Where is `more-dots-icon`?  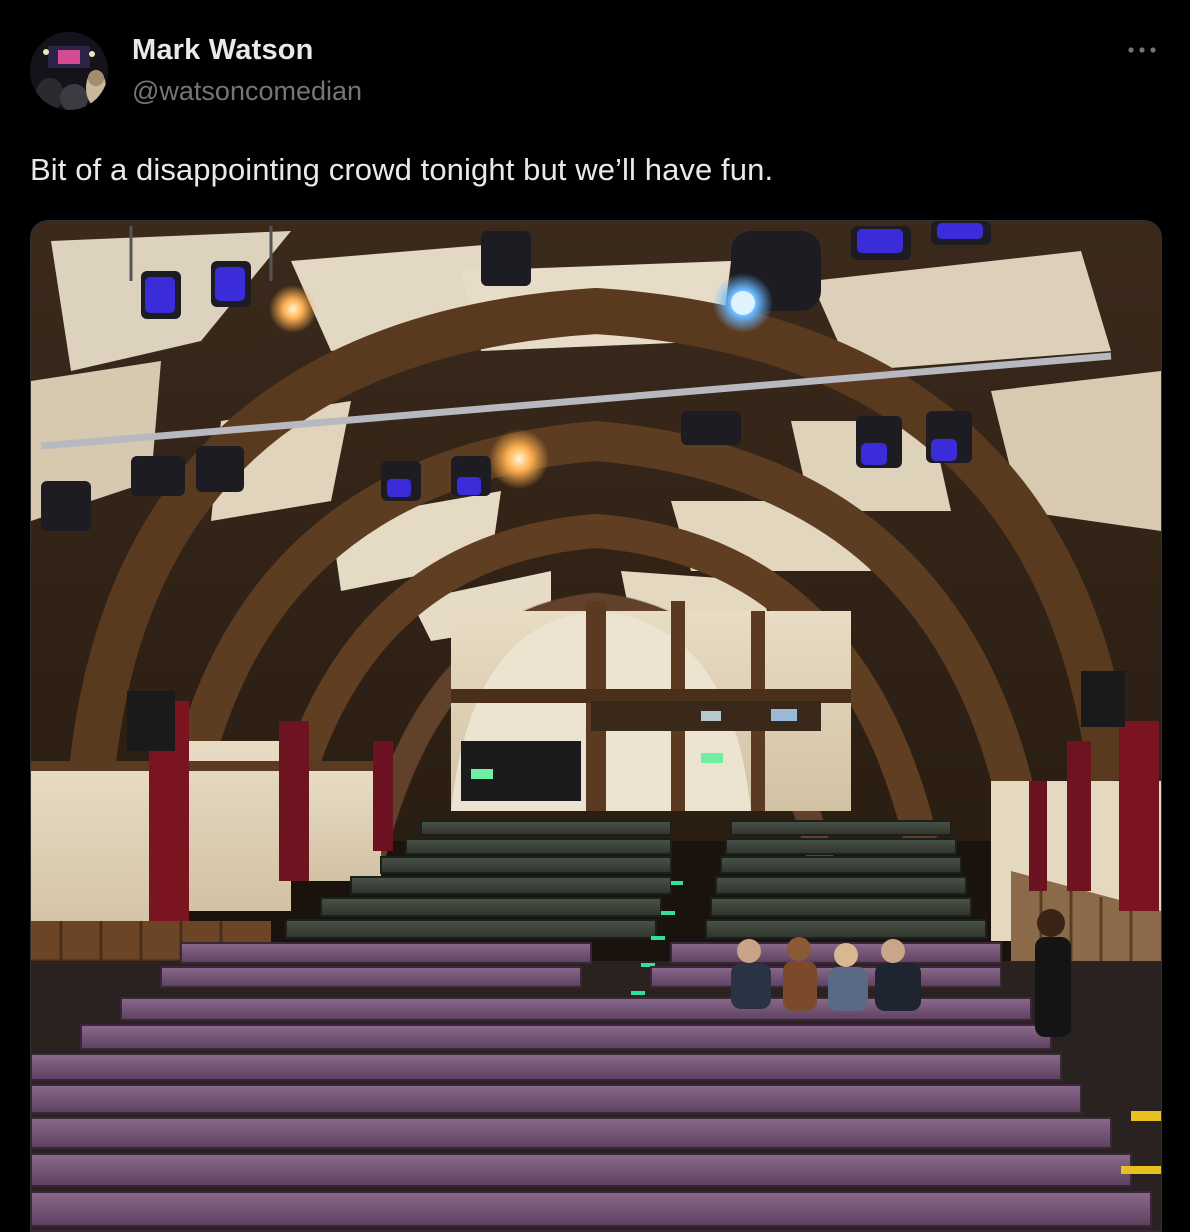
more-dots-icon is located at coordinates (1142, 50).